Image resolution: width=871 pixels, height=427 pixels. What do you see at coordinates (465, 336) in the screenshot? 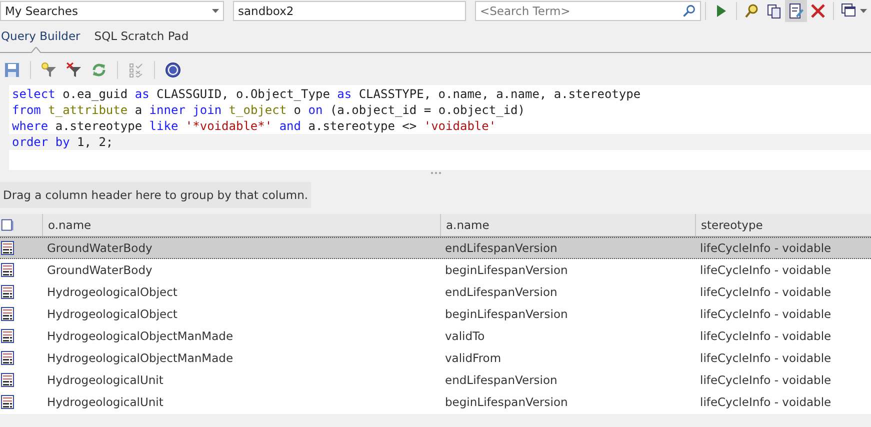
I see `table-cell: validTo` at bounding box center [465, 336].